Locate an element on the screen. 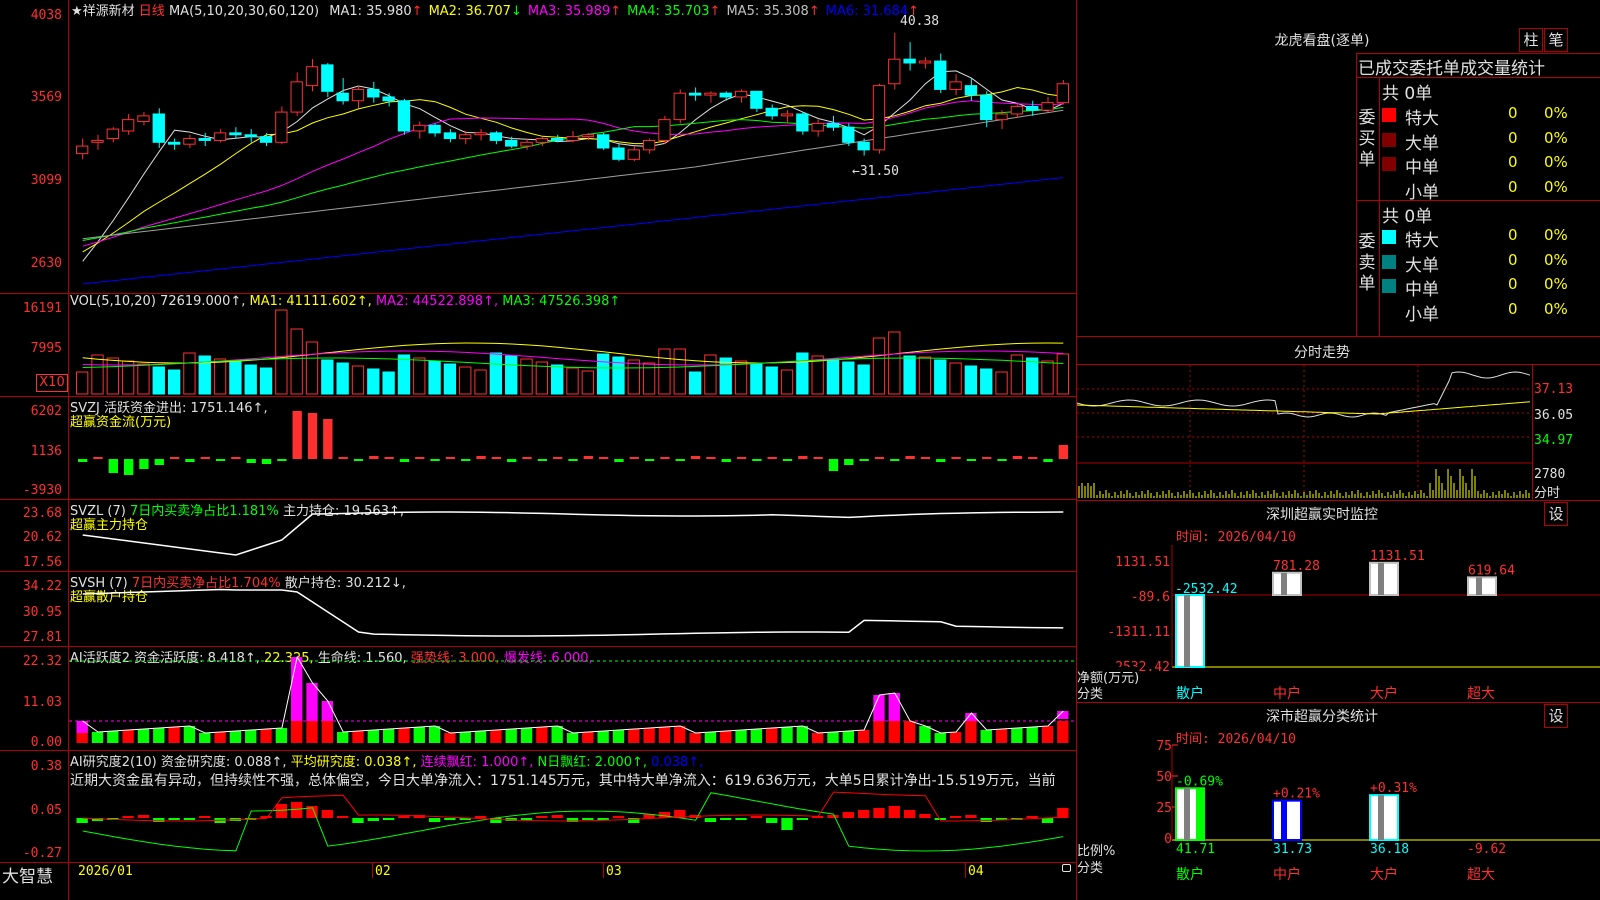  volume-chart is located at coordinates (572, 351).